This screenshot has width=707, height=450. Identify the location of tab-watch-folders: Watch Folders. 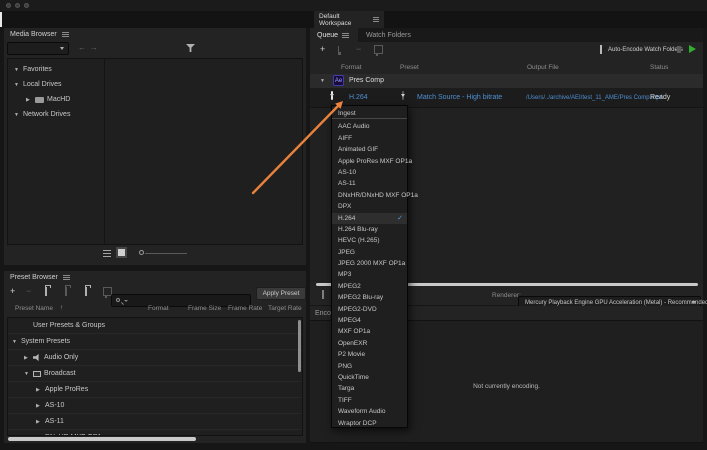
(388, 35).